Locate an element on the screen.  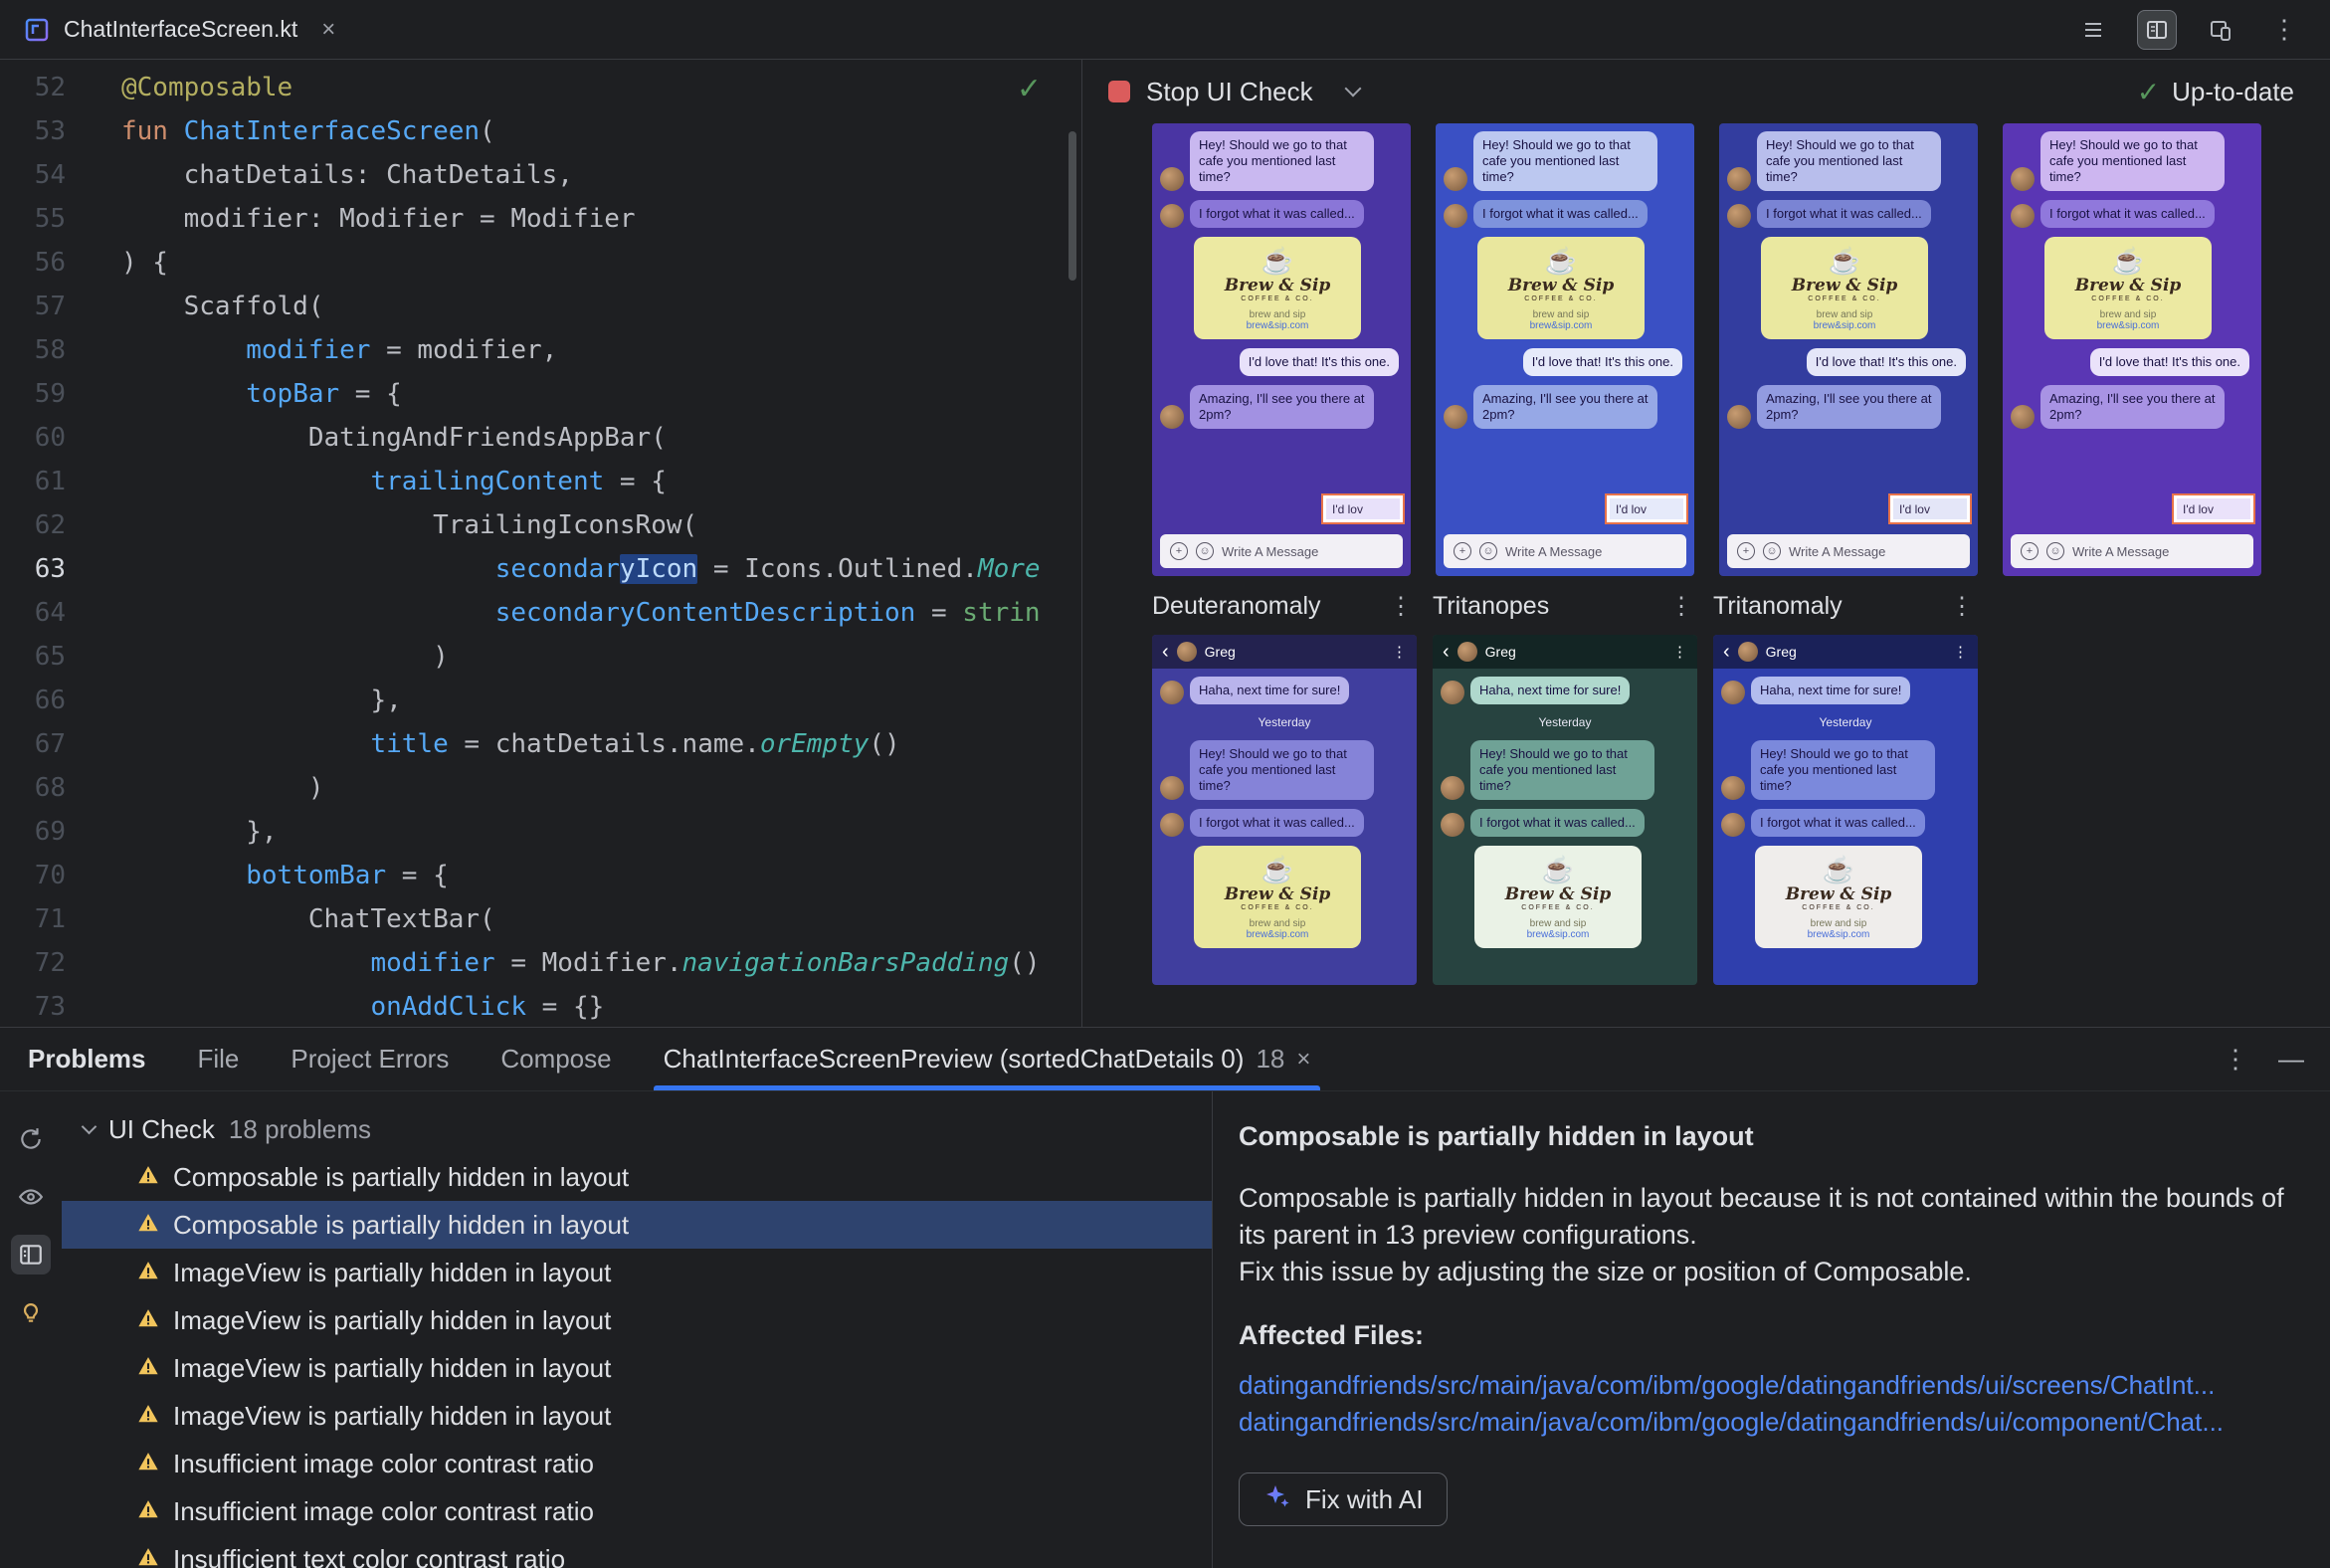
problems-group-header: UI Check 18 problems is located at coordinates (637, 1129).